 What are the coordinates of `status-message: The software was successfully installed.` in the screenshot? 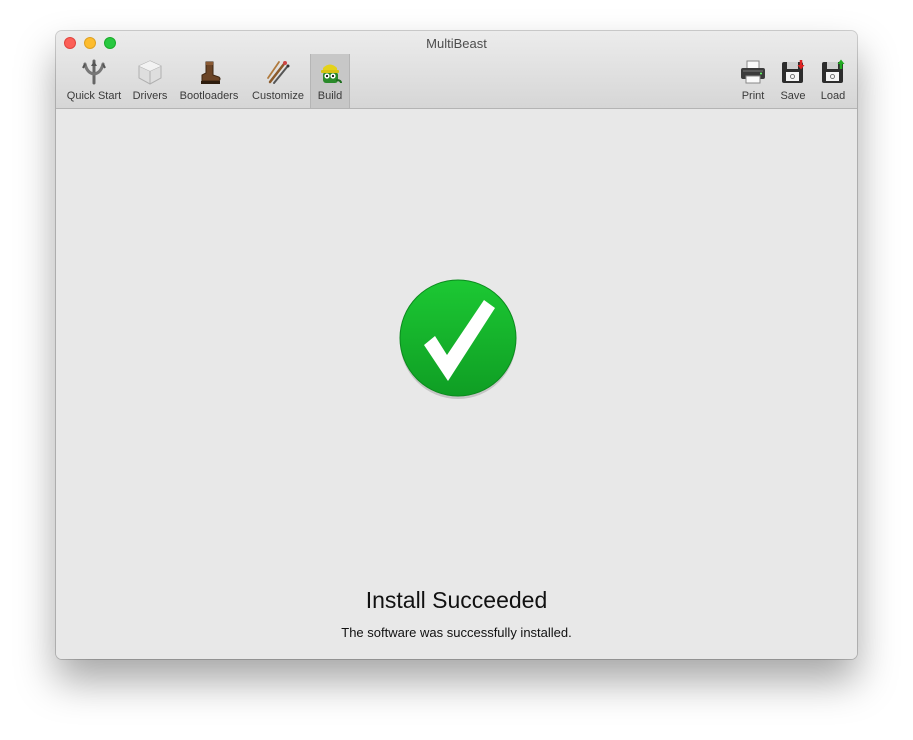 It's located at (456, 632).